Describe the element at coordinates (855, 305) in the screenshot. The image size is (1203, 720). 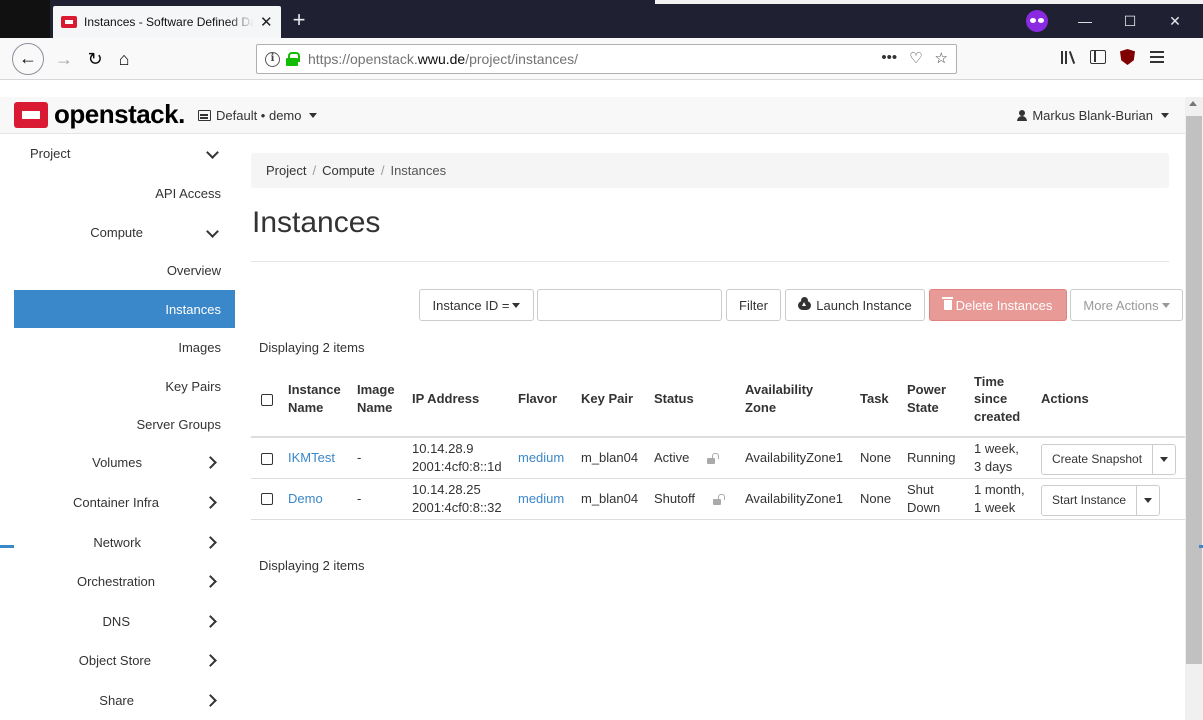
I see `launch-instance-button: Launch Instance` at that location.